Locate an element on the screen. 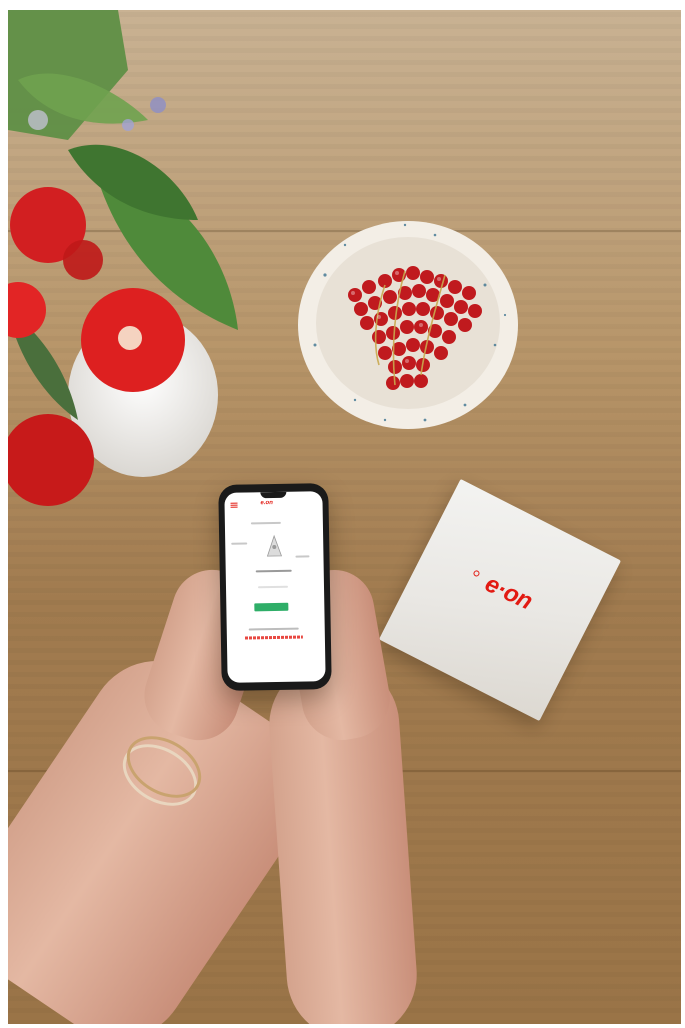 The image size is (685, 1028). app-link is located at coordinates (273, 637).